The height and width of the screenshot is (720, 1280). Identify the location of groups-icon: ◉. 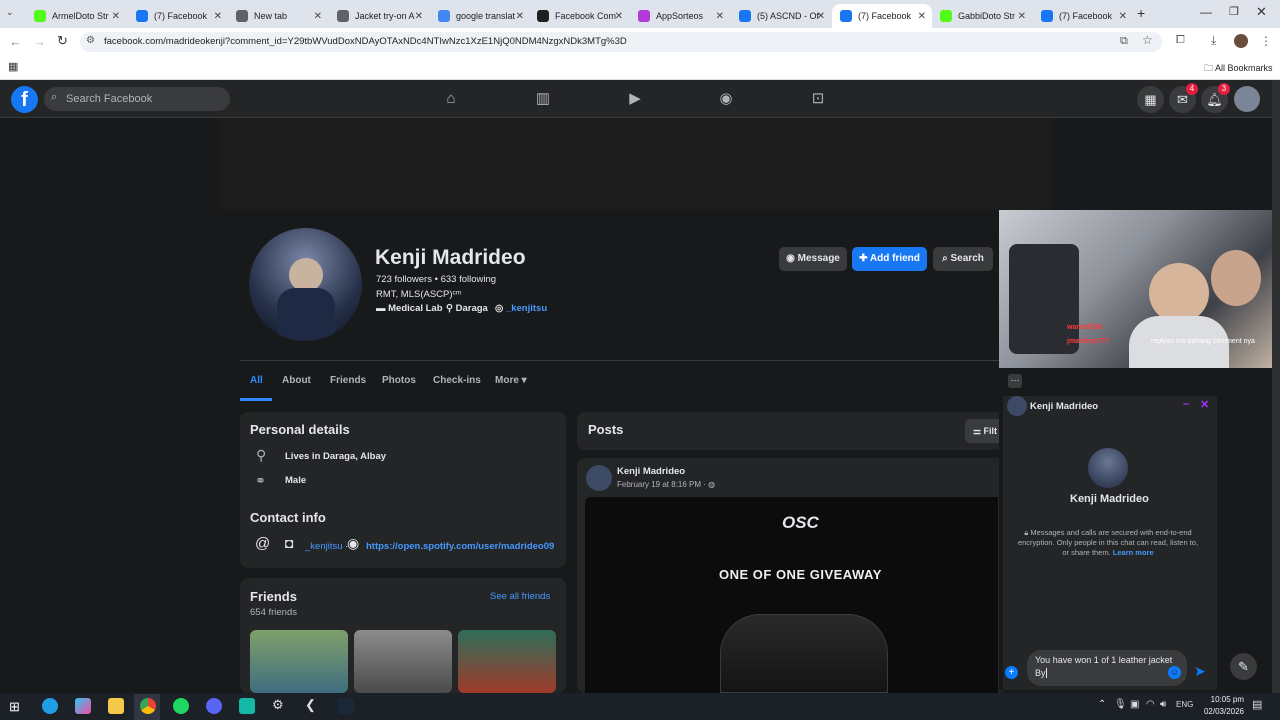
(726, 99).